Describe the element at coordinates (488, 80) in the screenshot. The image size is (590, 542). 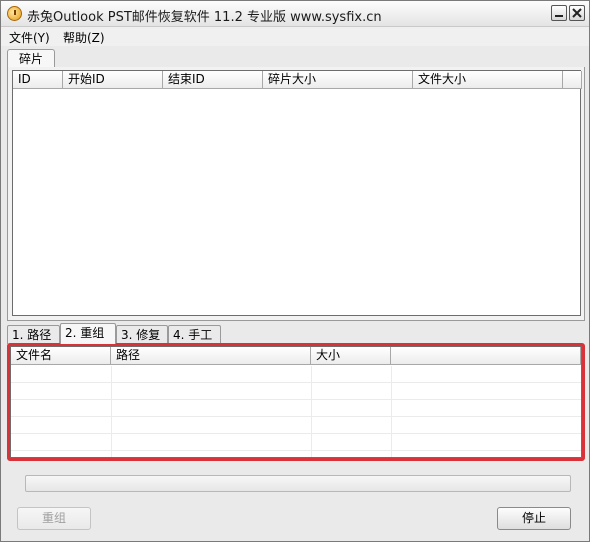
I see `column-header-file-size: 文件大小` at that location.